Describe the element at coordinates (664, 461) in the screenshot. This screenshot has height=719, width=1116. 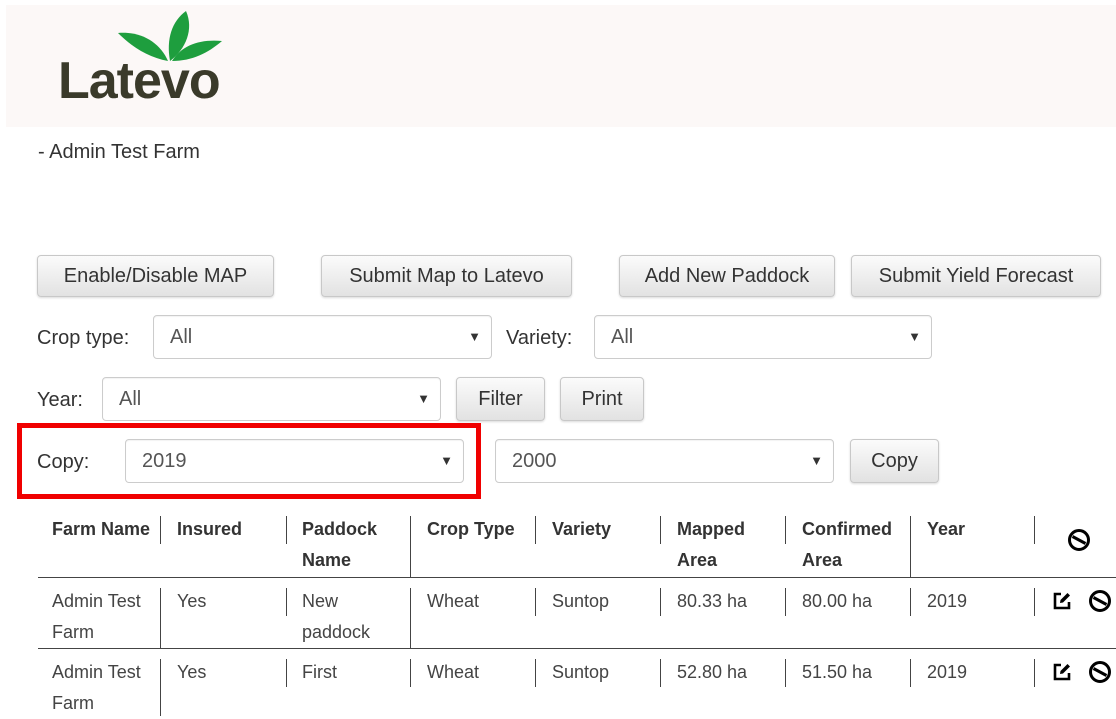
I see `copy-to-year-select: 2000 ▼` at that location.